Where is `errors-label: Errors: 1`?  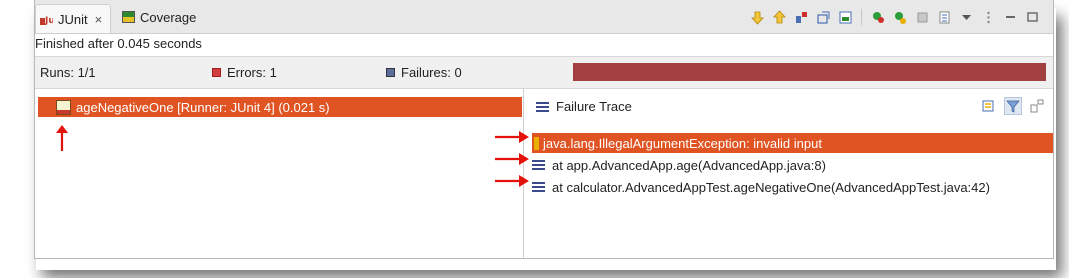
errors-label: Errors: 1 is located at coordinates (252, 72).